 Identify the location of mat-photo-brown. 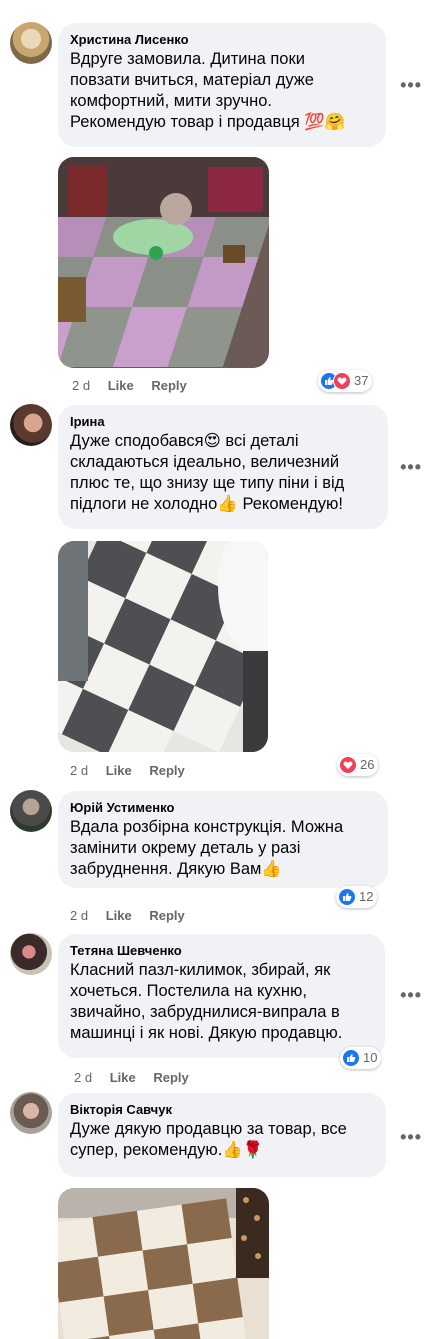
(163, 1263).